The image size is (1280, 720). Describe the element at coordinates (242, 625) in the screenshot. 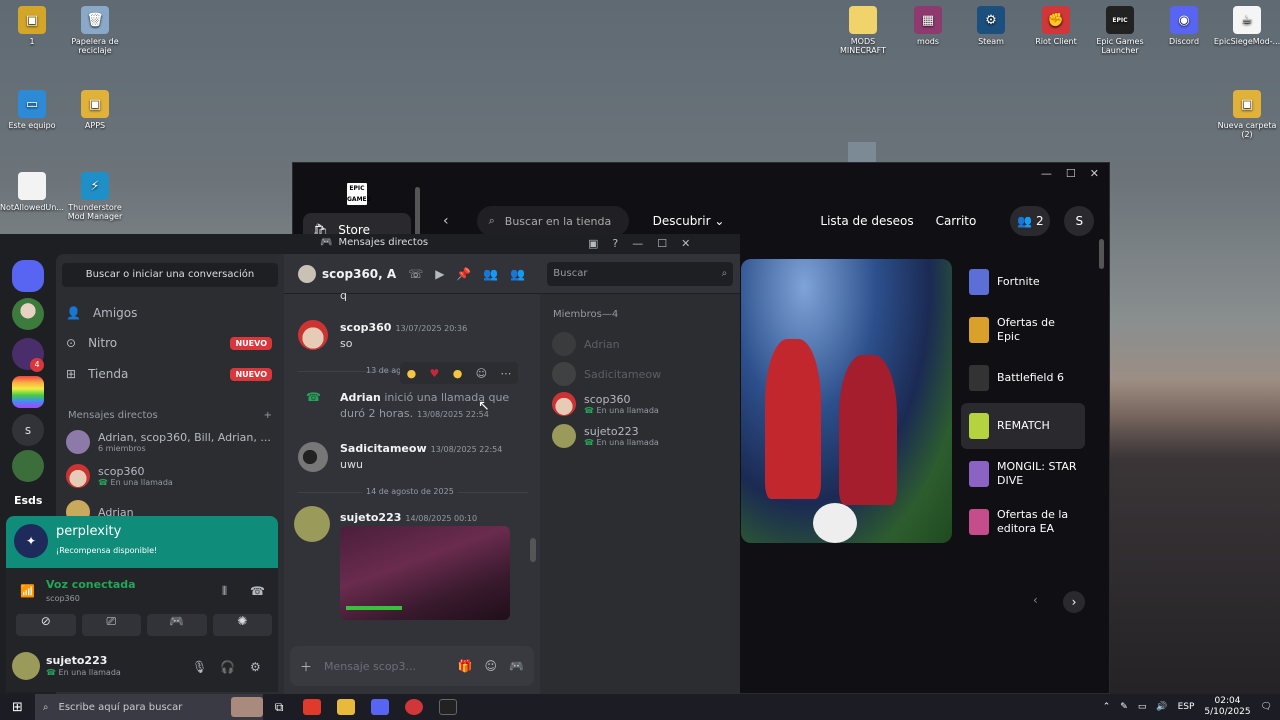

I see `soundboard-icon: ✺` at that location.